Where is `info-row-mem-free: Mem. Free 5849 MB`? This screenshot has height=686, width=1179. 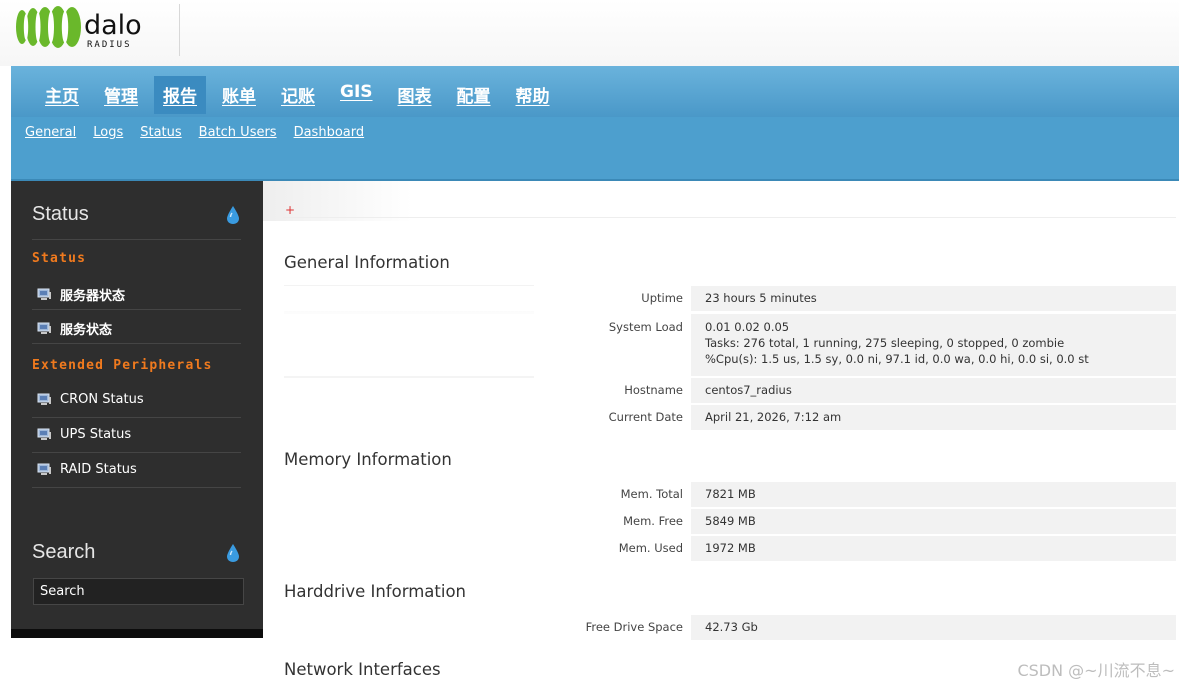 info-row-mem-free: Mem. Free 5849 MB is located at coordinates (730, 521).